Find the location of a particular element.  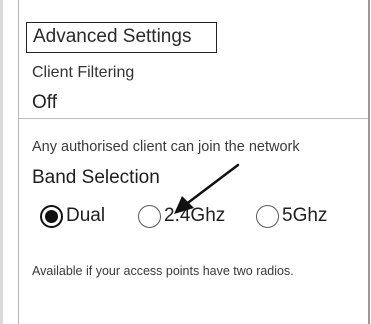

panel-border-right is located at coordinates (369, 162).